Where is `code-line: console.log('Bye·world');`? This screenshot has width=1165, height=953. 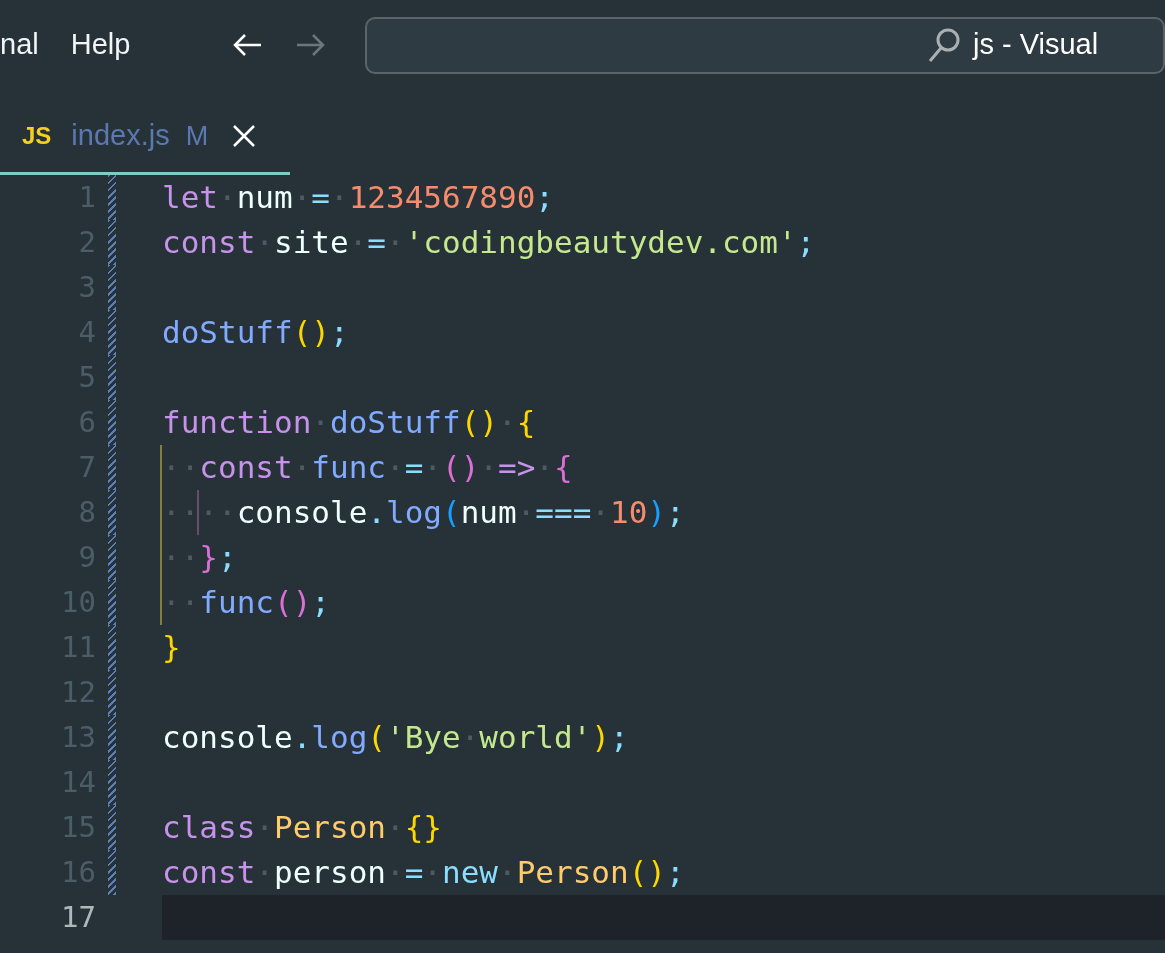 code-line: console.log('Bye·world'); is located at coordinates (395, 737).